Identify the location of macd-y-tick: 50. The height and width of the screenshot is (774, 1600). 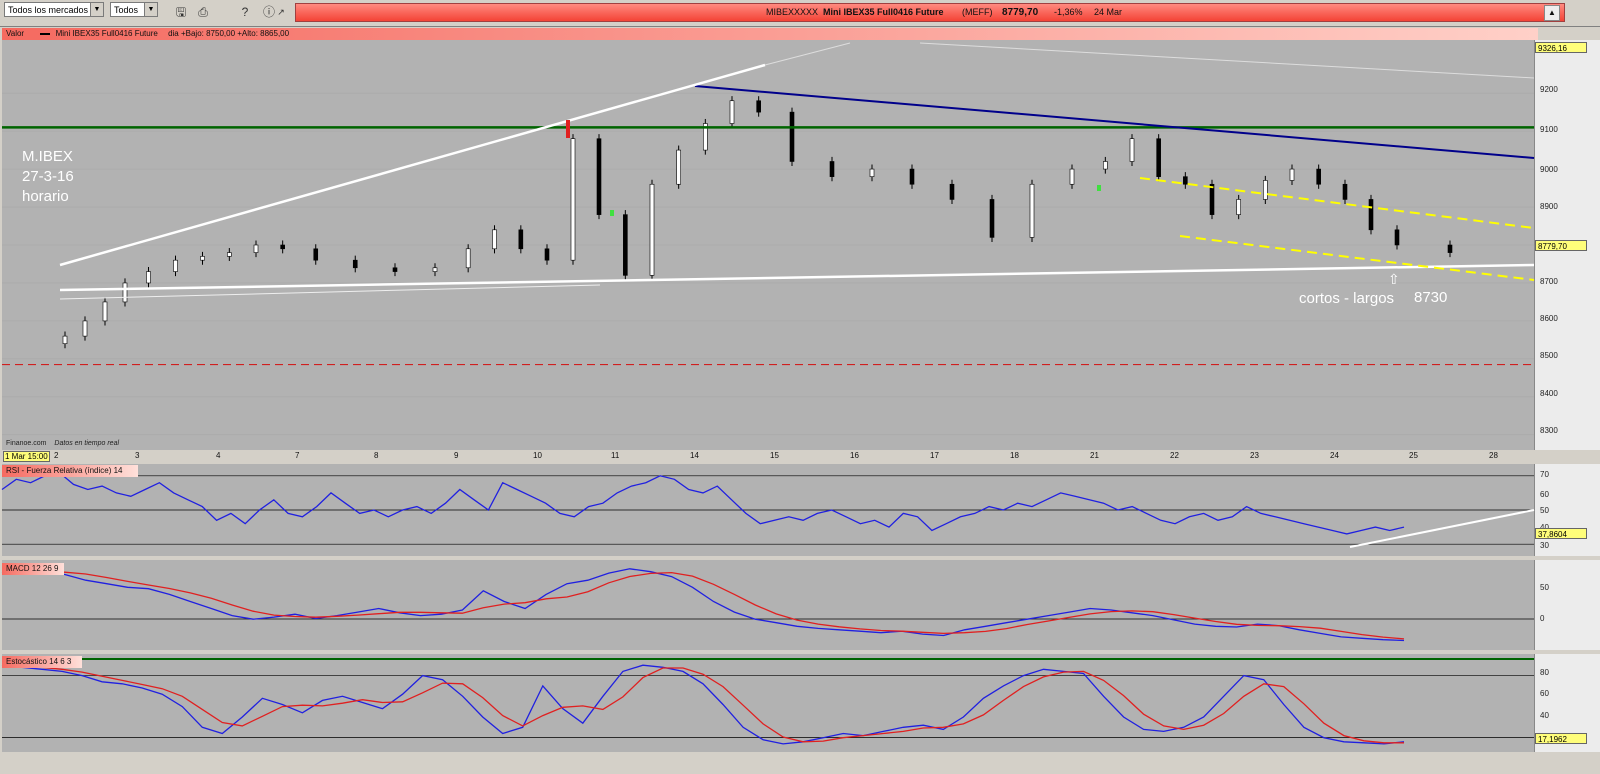
(1544, 587).